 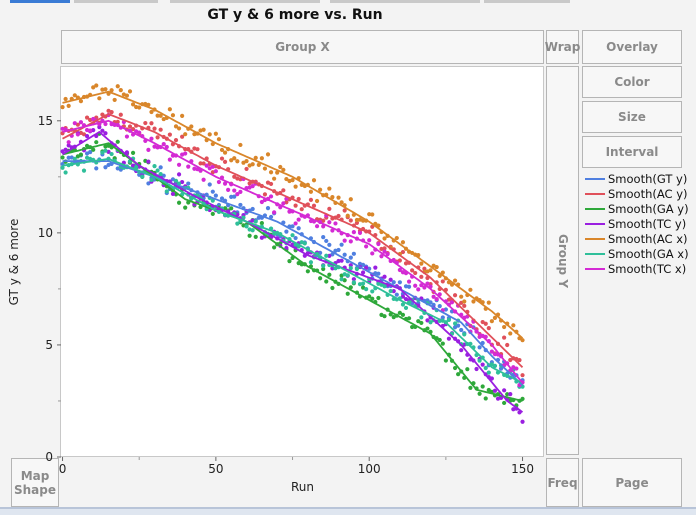 I want to click on legend-item: Smooth(GA x), so click(x=637, y=253).